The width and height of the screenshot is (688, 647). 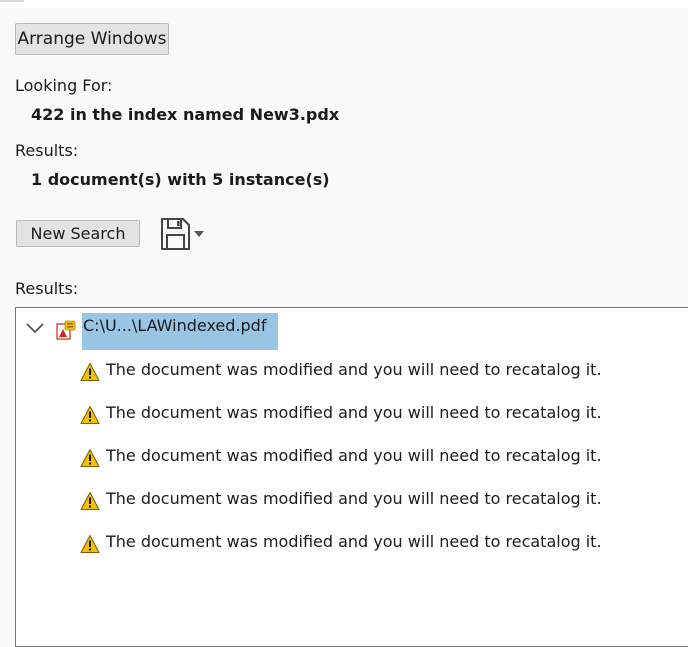 I want to click on file-item-name: C:\U...\LAWindexed.pdf, so click(x=174, y=325).